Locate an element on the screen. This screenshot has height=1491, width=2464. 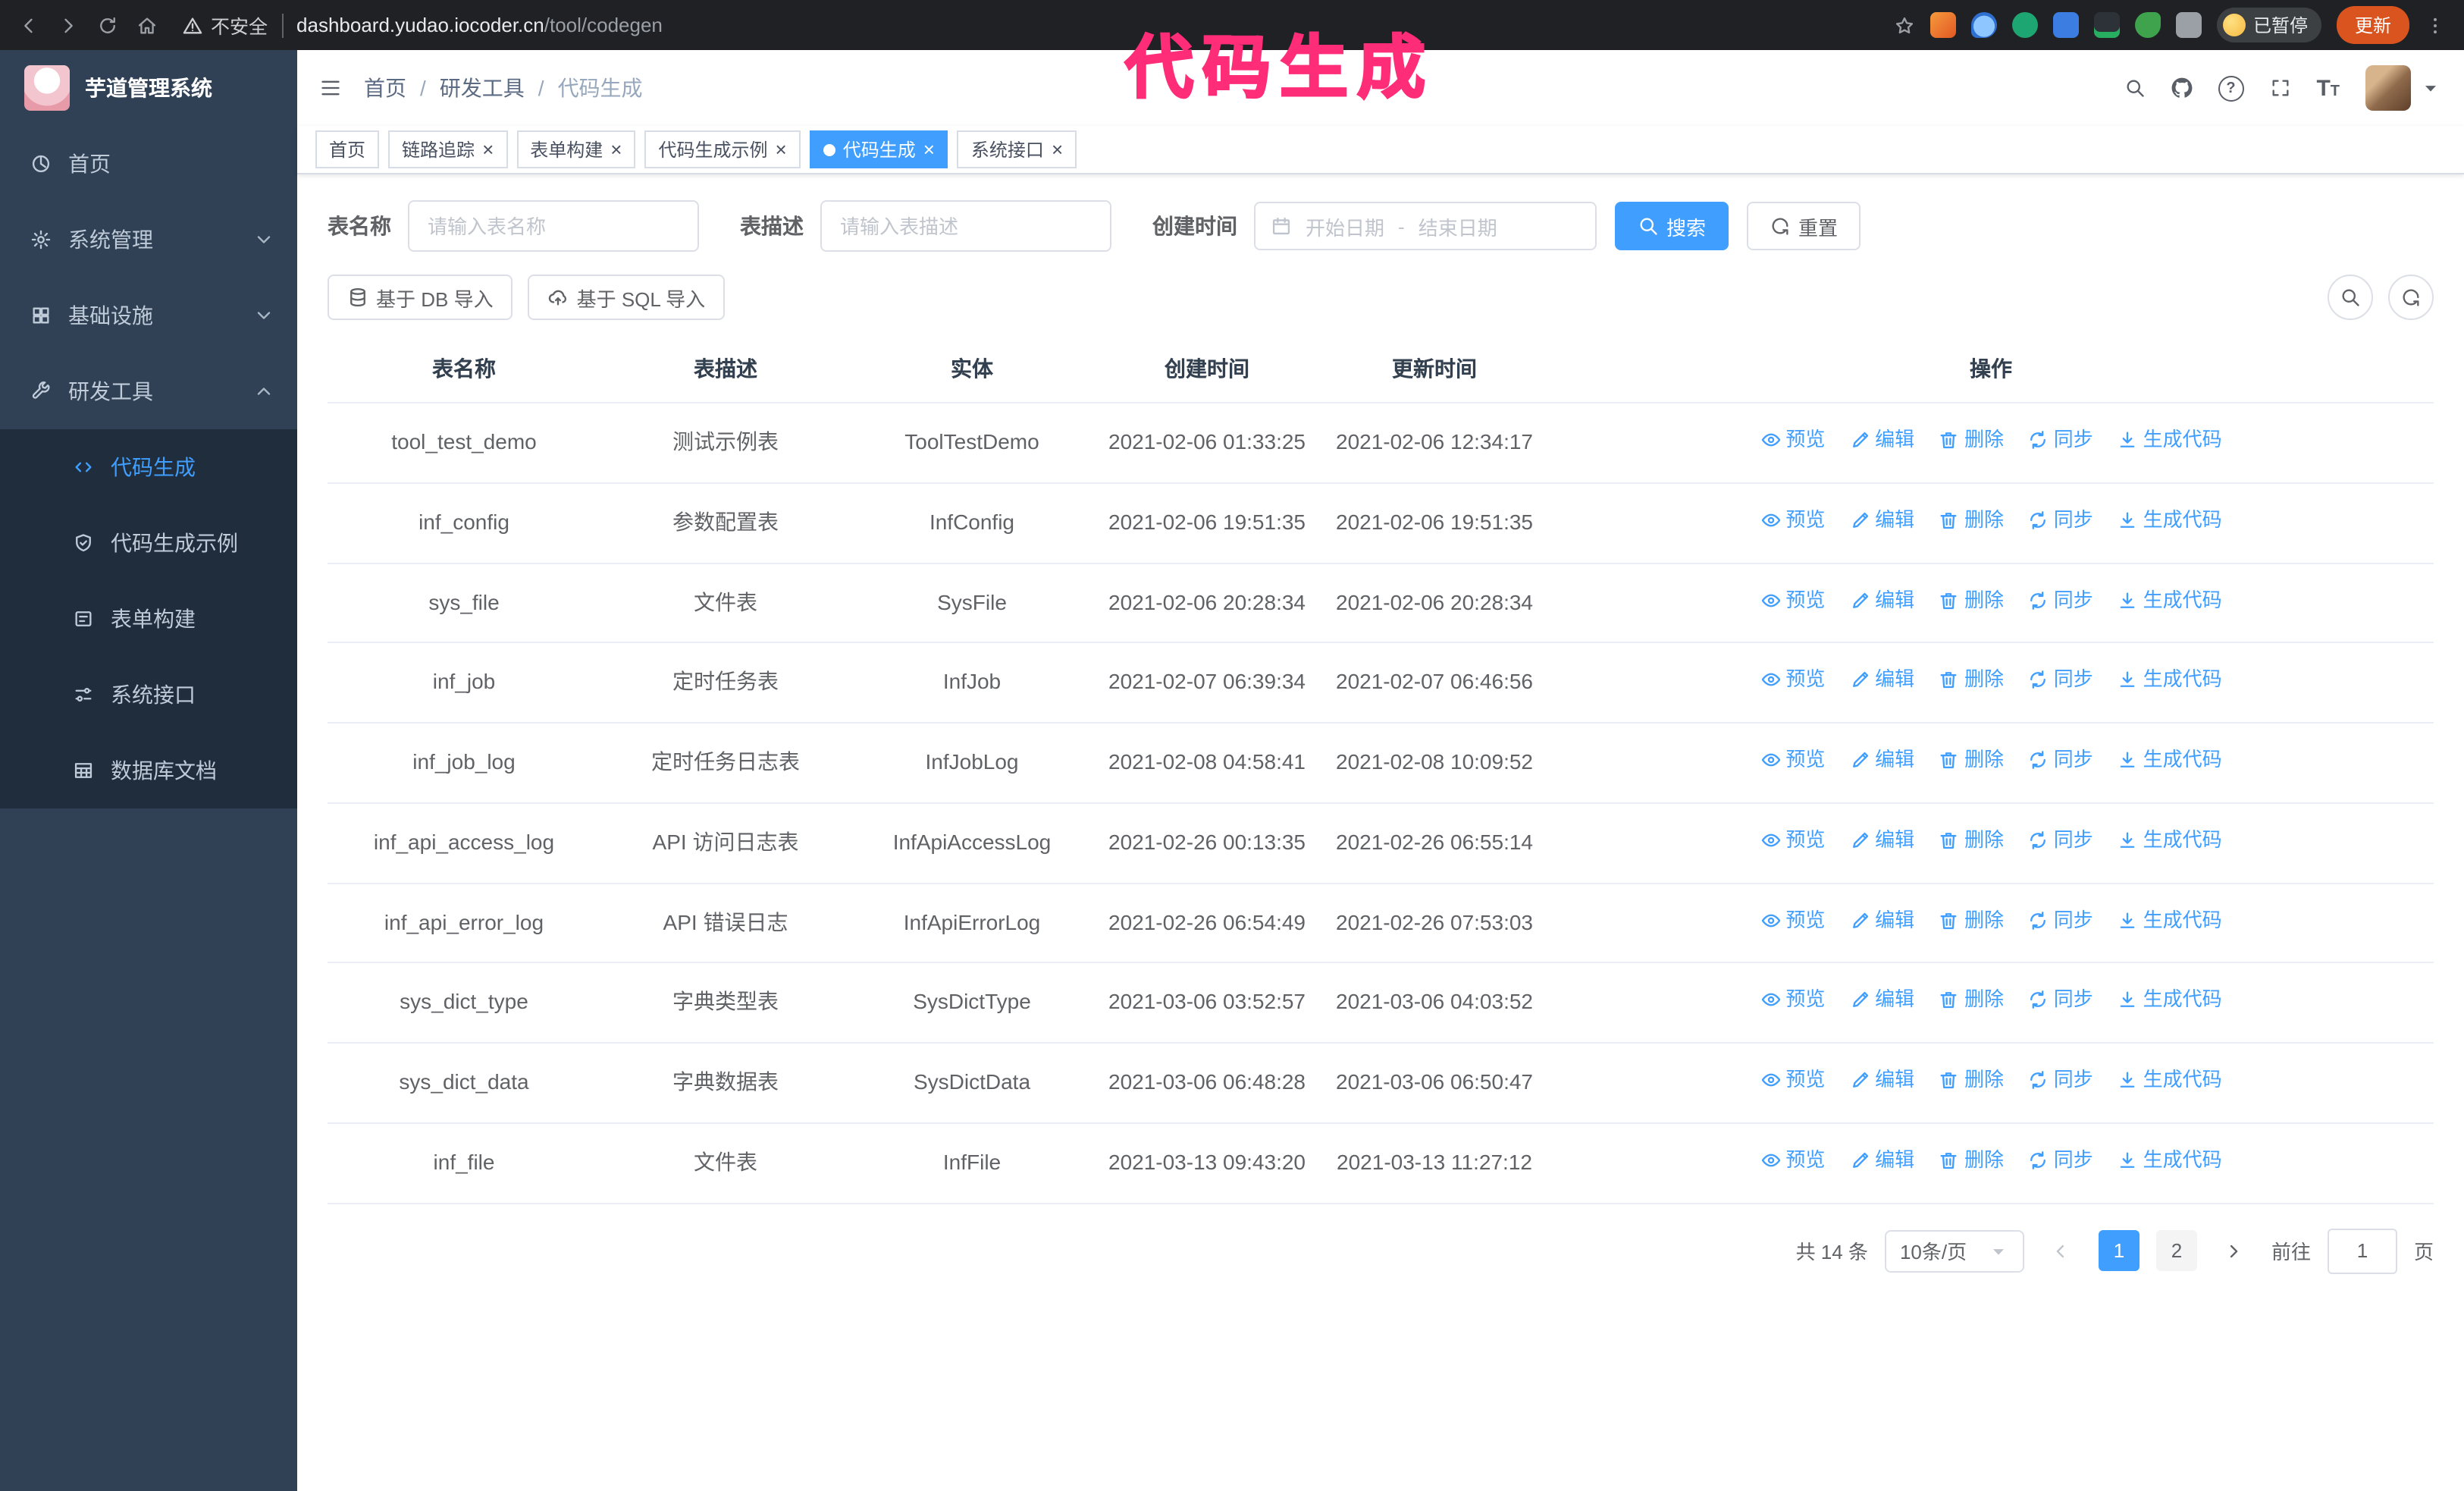
sidebar-item-dev-tools: 研发工具 is located at coordinates (148, 391).